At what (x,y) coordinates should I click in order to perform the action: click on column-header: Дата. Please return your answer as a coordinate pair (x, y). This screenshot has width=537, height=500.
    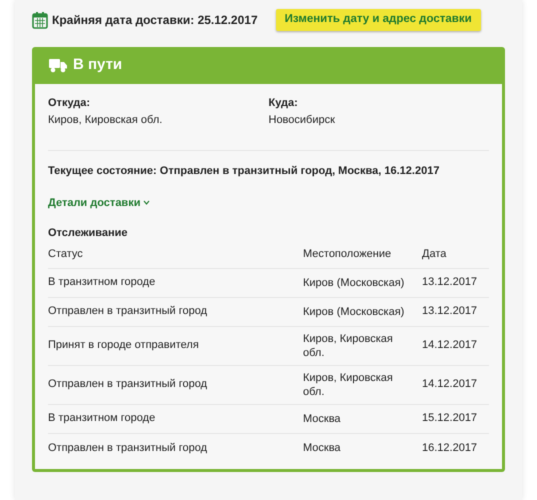
    Looking at the image, I should click on (435, 254).